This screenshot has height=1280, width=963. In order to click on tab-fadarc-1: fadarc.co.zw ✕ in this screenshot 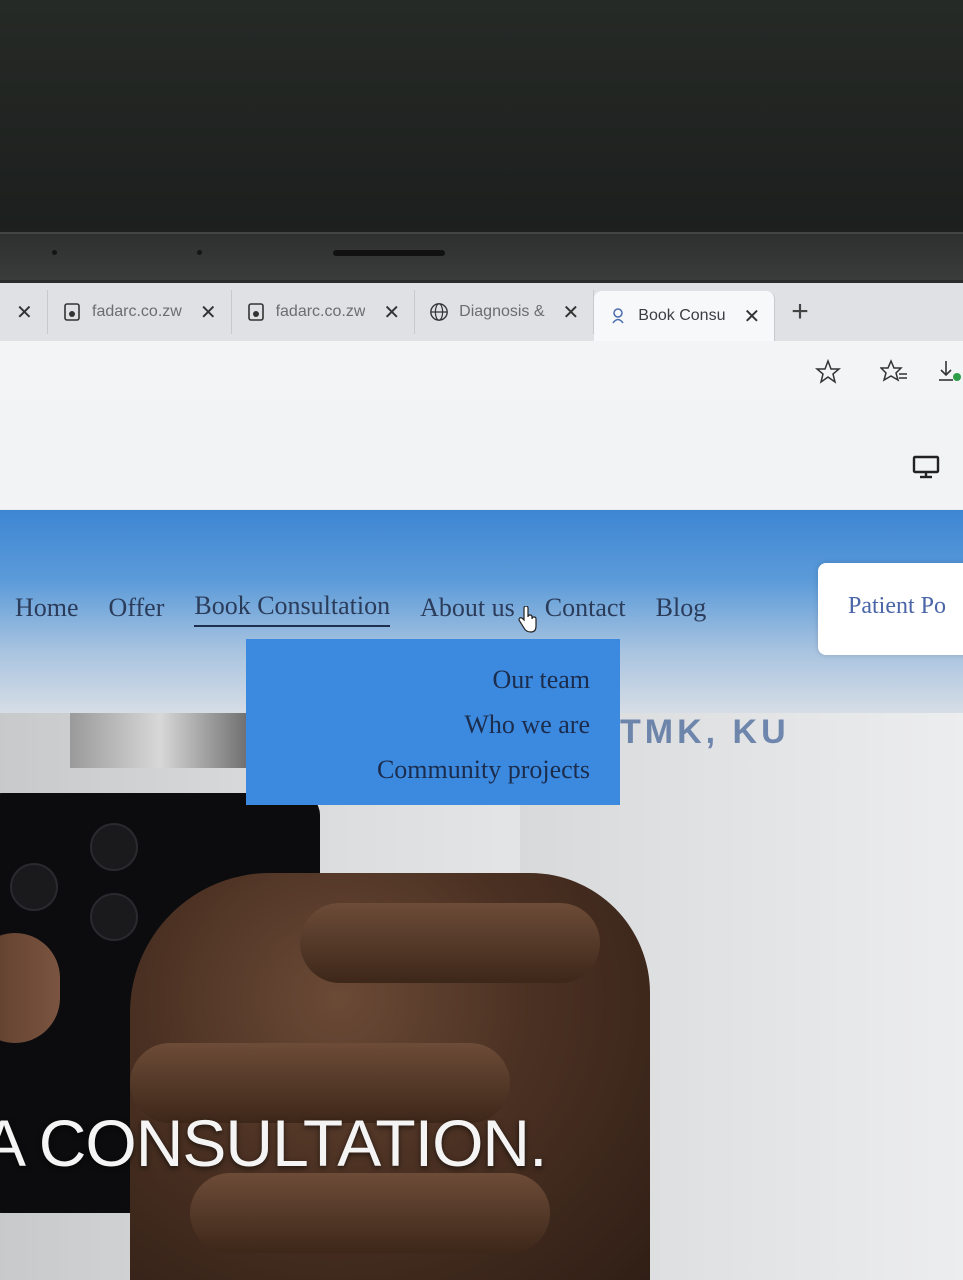, I will do `click(140, 312)`.